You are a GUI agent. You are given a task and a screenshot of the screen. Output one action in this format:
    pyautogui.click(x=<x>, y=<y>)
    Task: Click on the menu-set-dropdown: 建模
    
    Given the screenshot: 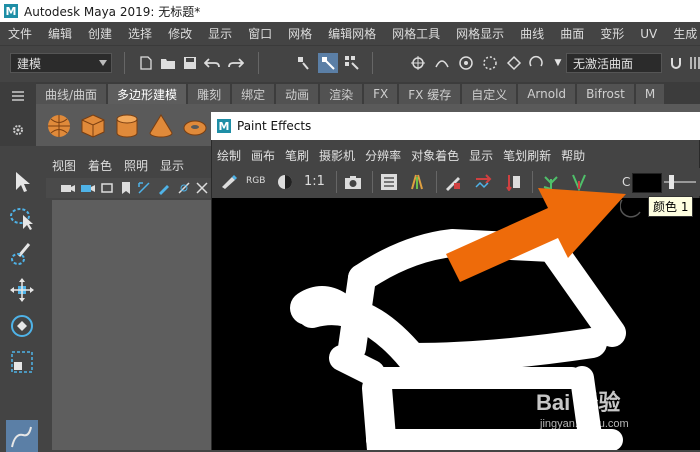 What is the action you would take?
    pyautogui.click(x=61, y=63)
    